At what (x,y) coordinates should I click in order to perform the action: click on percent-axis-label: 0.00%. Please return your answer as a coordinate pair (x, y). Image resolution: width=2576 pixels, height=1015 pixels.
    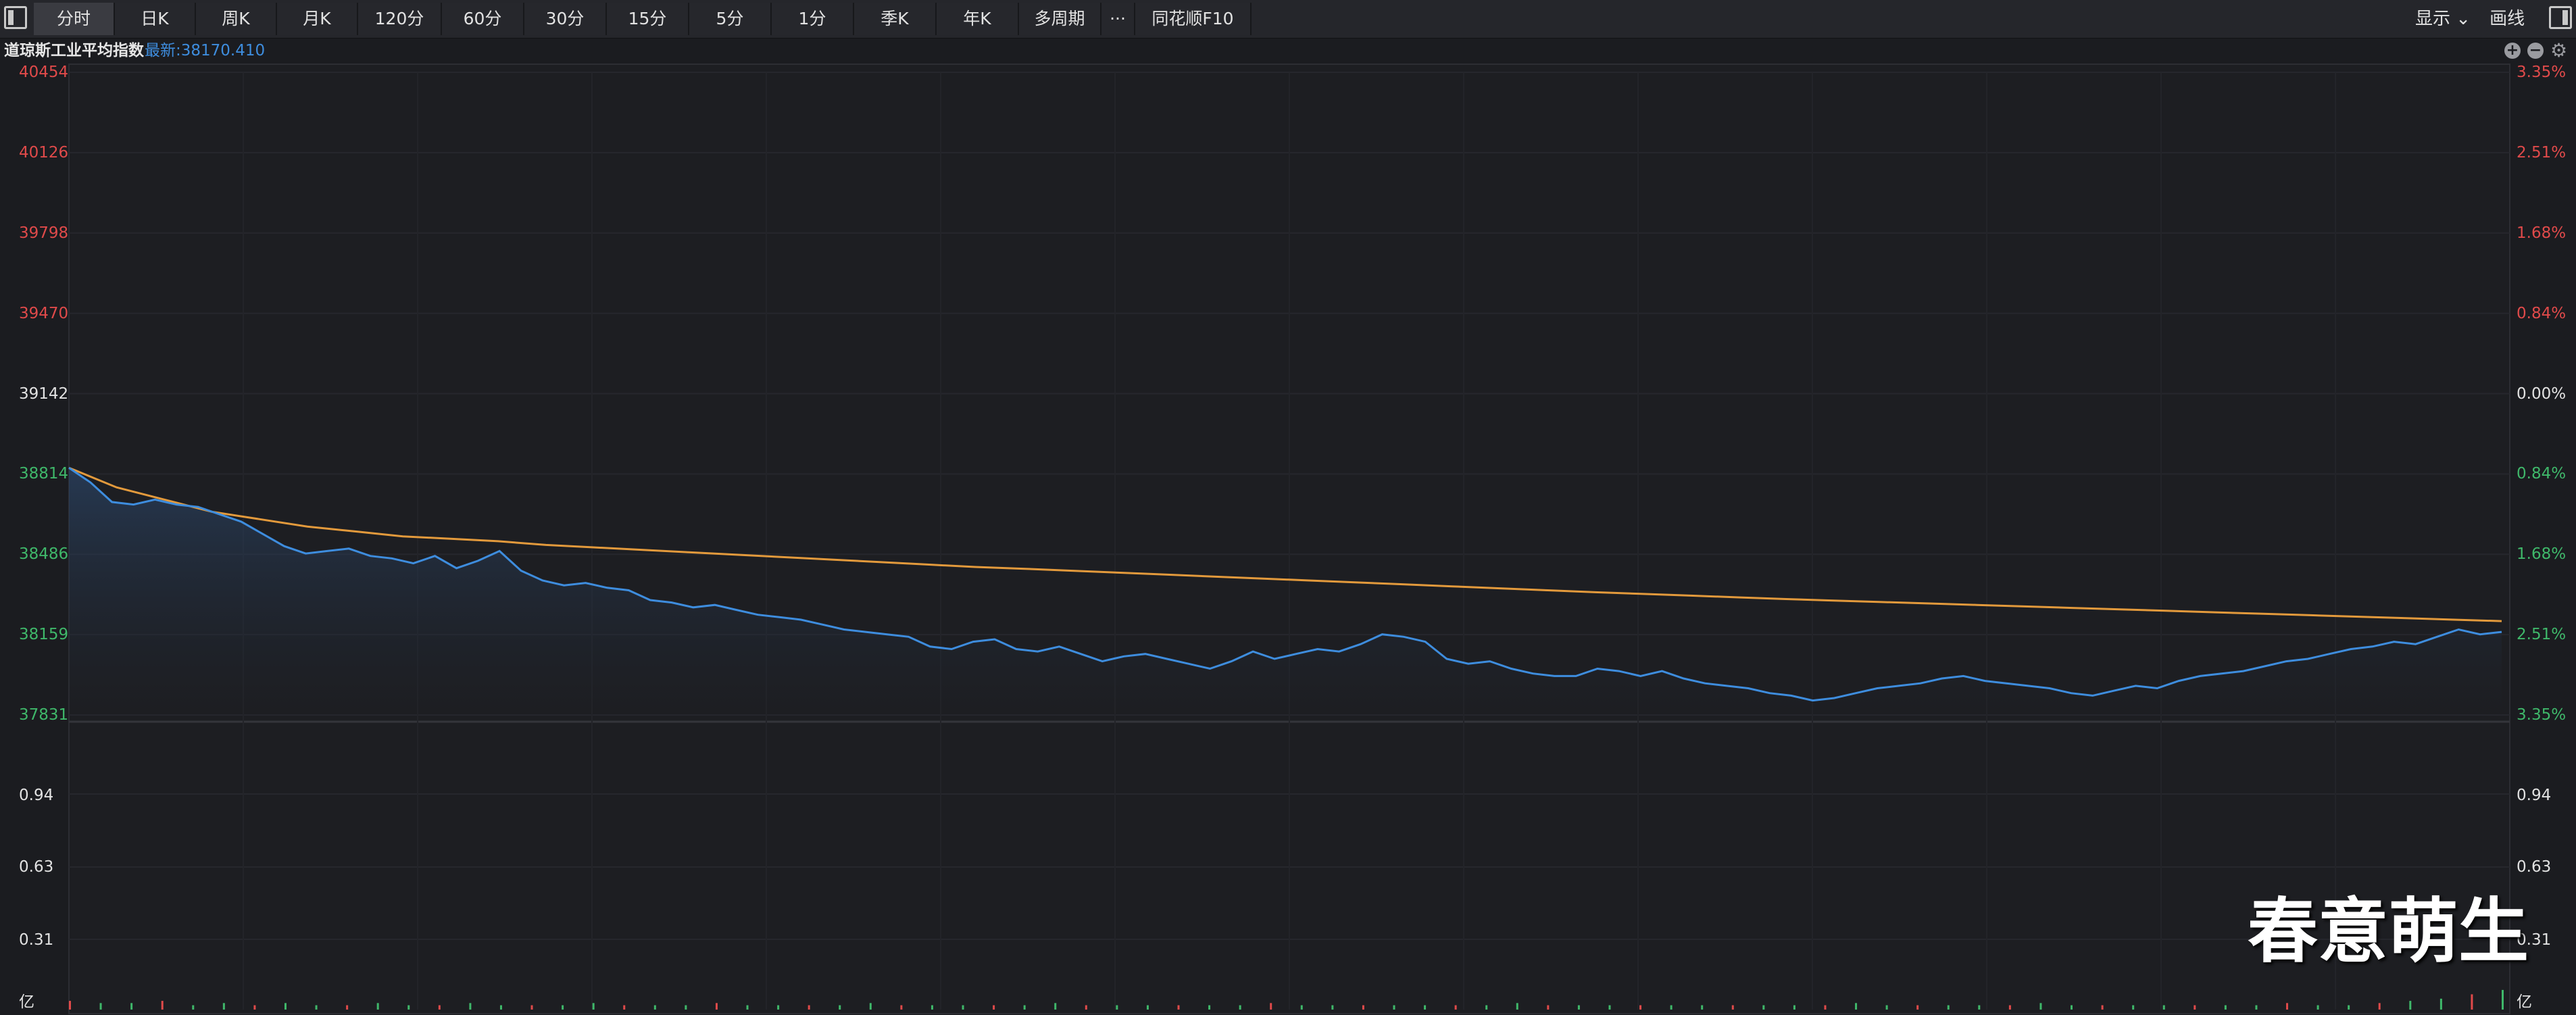
    Looking at the image, I should click on (2542, 394).